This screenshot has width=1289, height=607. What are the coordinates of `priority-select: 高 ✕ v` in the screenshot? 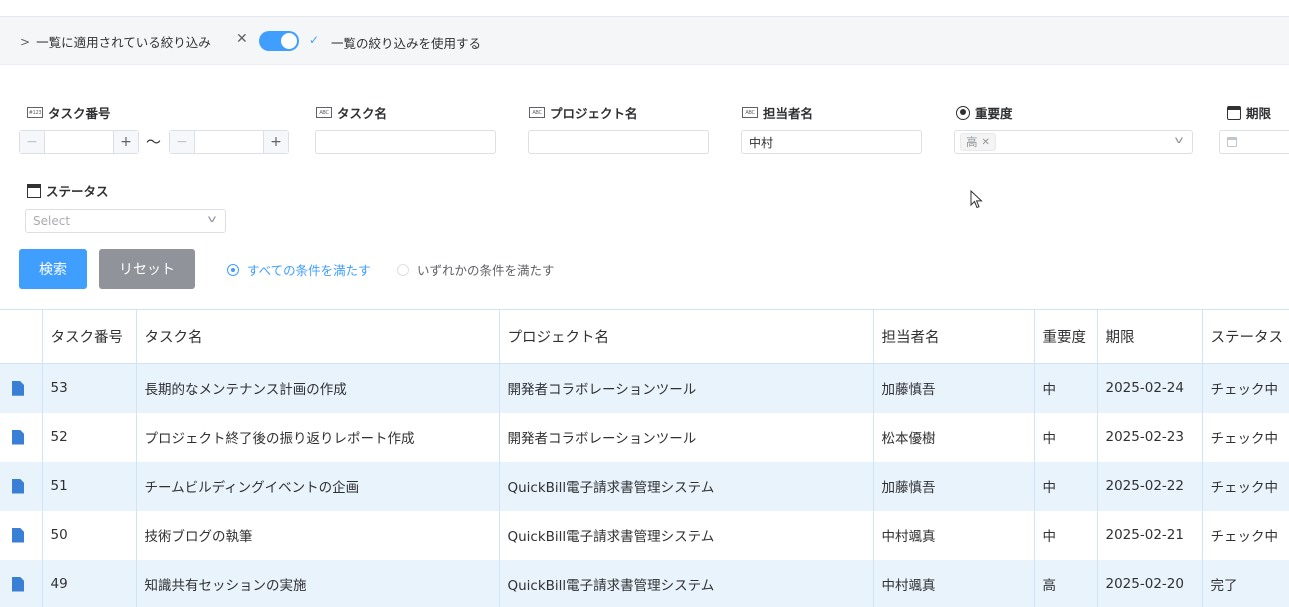 It's located at (1073, 142).